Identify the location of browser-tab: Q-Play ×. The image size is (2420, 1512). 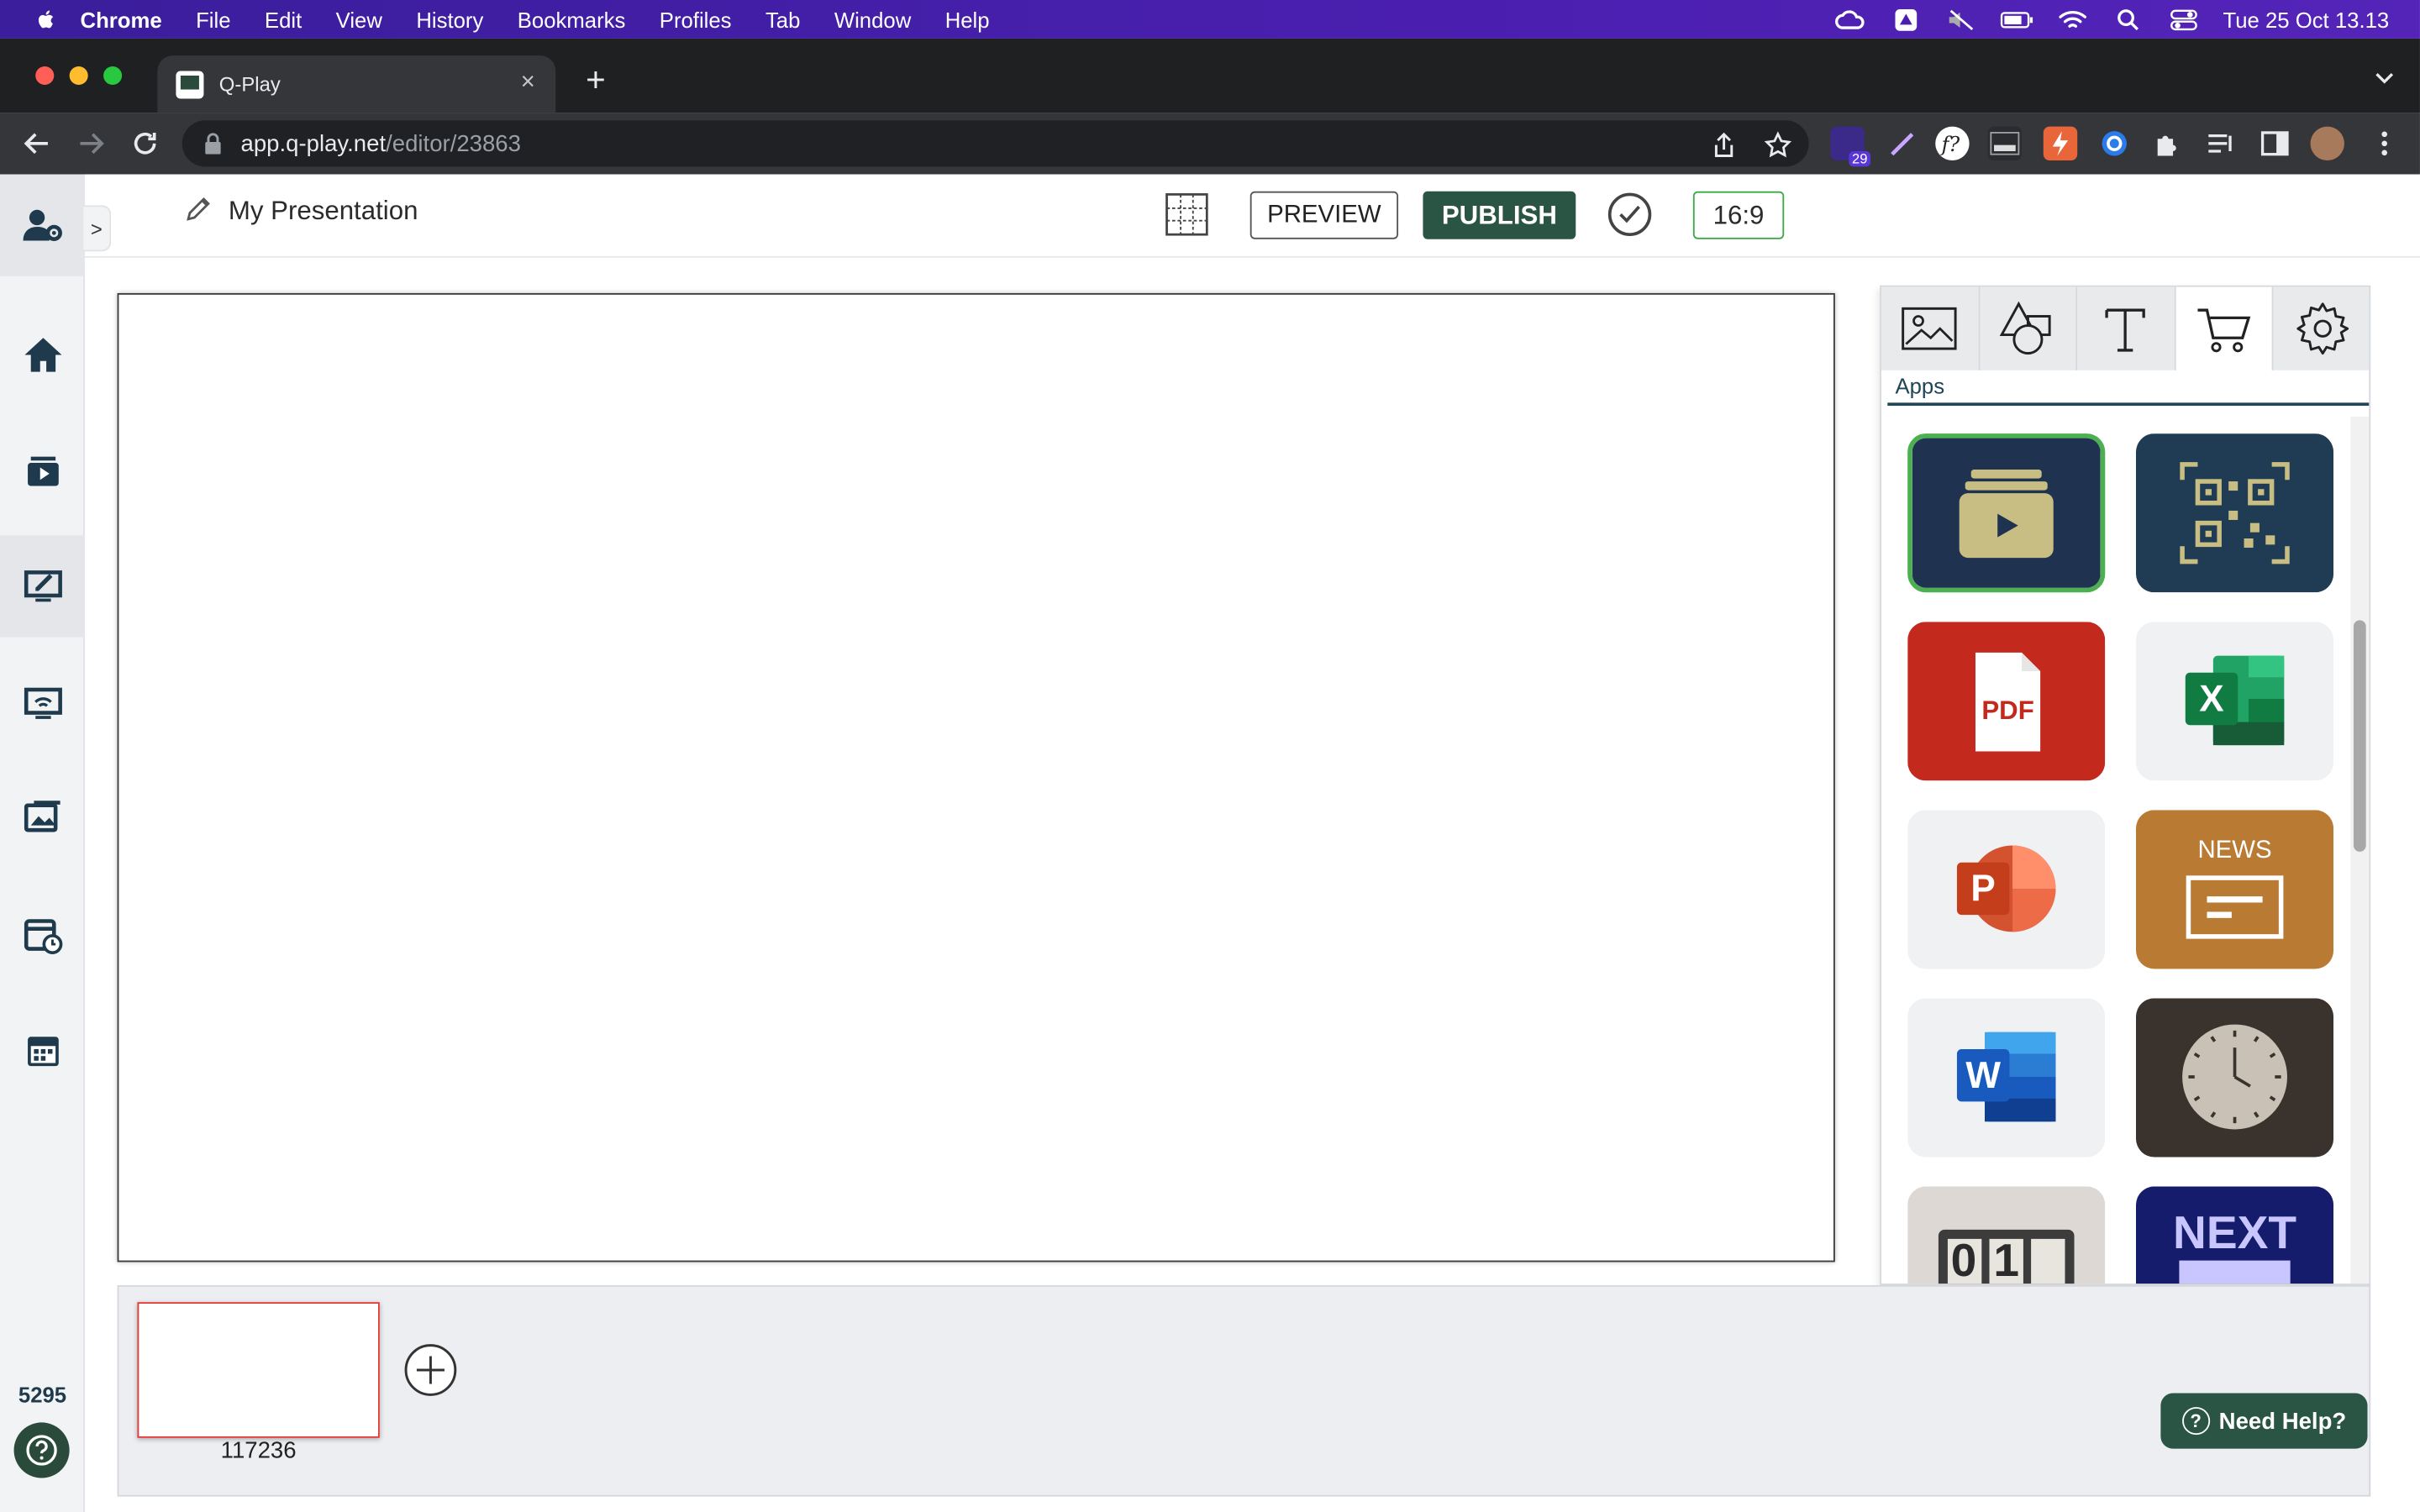
(356, 84).